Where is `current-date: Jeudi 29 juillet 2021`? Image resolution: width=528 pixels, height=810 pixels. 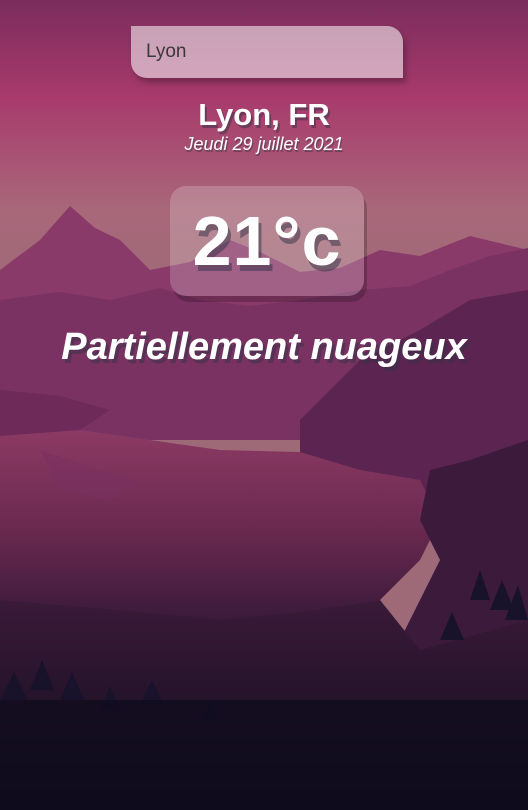 current-date: Jeudi 29 juillet 2021 is located at coordinates (264, 144).